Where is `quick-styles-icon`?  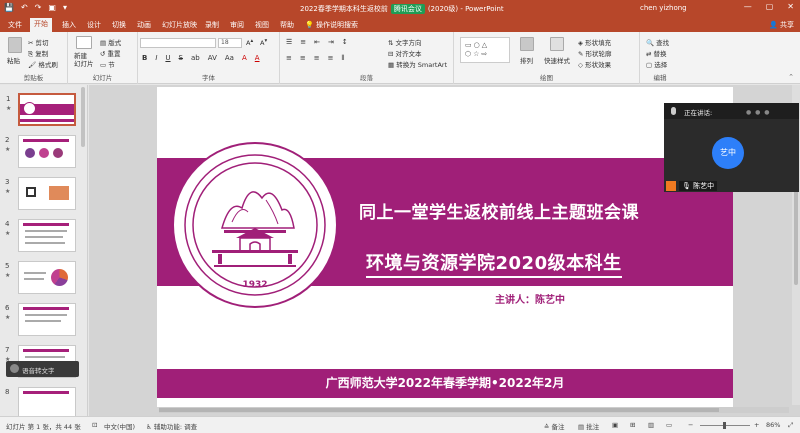
quick-styles-icon is located at coordinates (557, 44).